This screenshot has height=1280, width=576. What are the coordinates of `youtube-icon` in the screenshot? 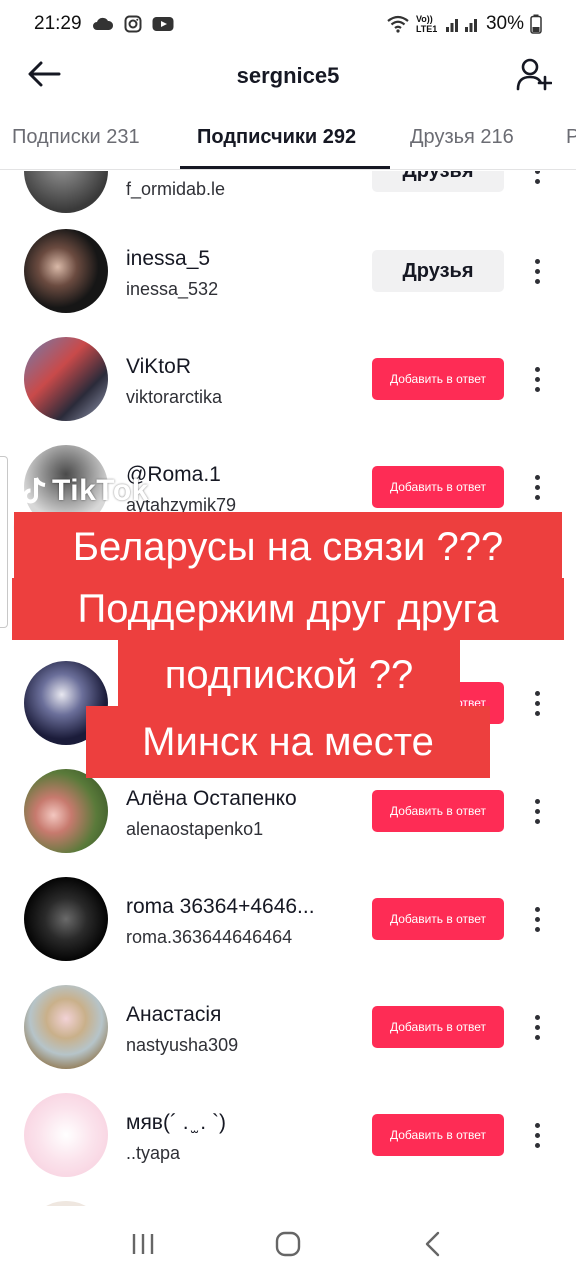 It's located at (163, 24).